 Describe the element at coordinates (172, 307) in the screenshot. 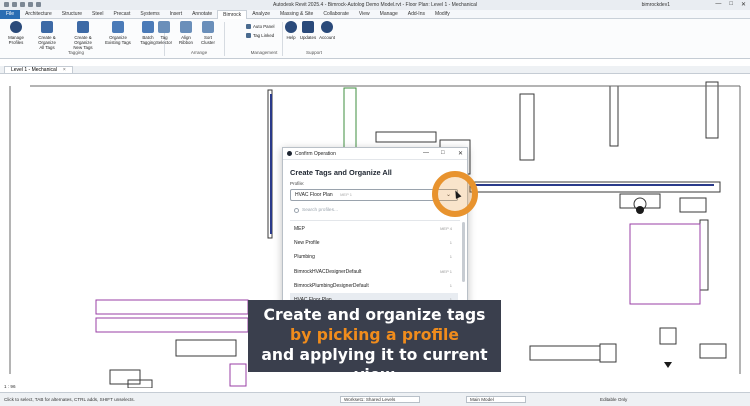

I see `pink-duct` at that location.